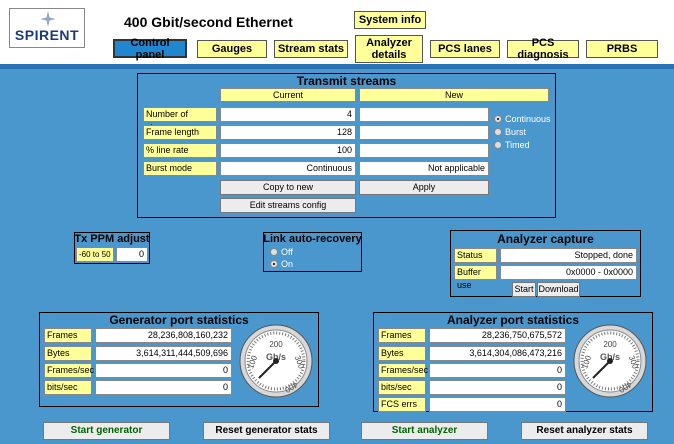  I want to click on mode-timed-radio: Timed, so click(512, 145).